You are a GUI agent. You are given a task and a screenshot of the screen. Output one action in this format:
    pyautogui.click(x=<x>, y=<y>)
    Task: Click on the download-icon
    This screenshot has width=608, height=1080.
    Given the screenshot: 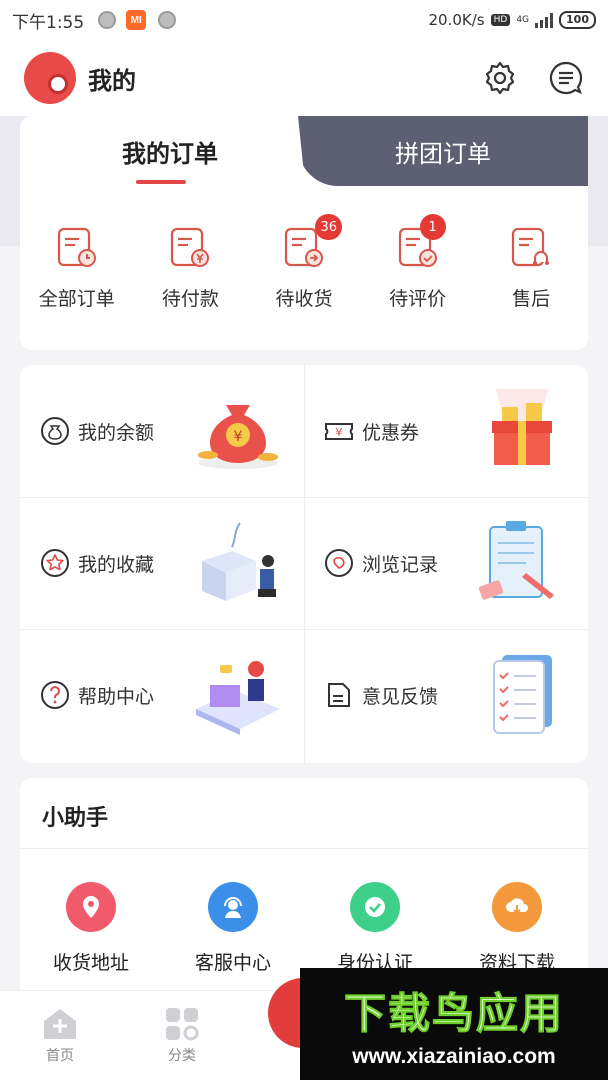 What is the action you would take?
    pyautogui.click(x=517, y=907)
    